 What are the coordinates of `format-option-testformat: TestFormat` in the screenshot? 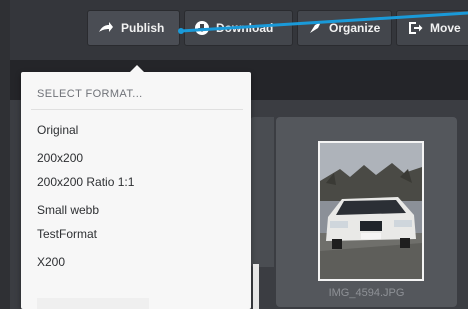 It's located at (137, 234).